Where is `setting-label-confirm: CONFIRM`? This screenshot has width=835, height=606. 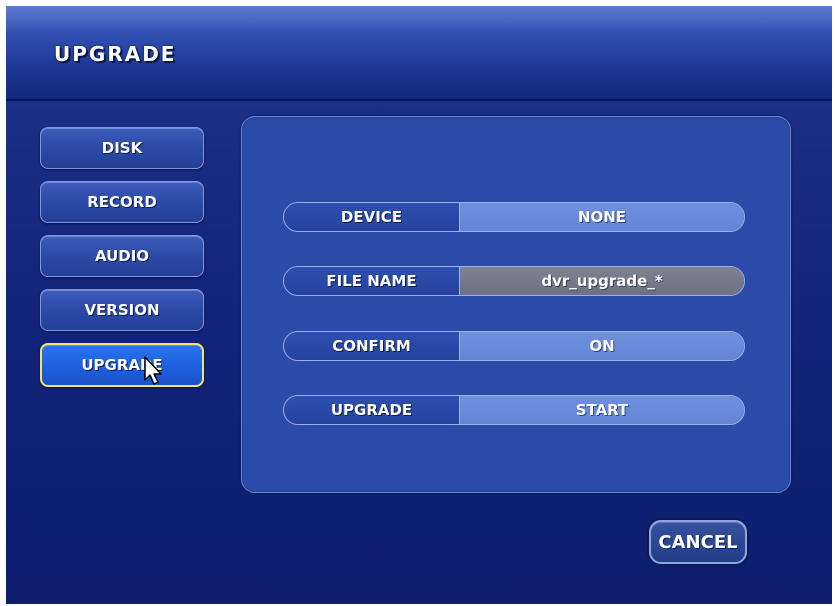
setting-label-confirm: CONFIRM is located at coordinates (372, 346).